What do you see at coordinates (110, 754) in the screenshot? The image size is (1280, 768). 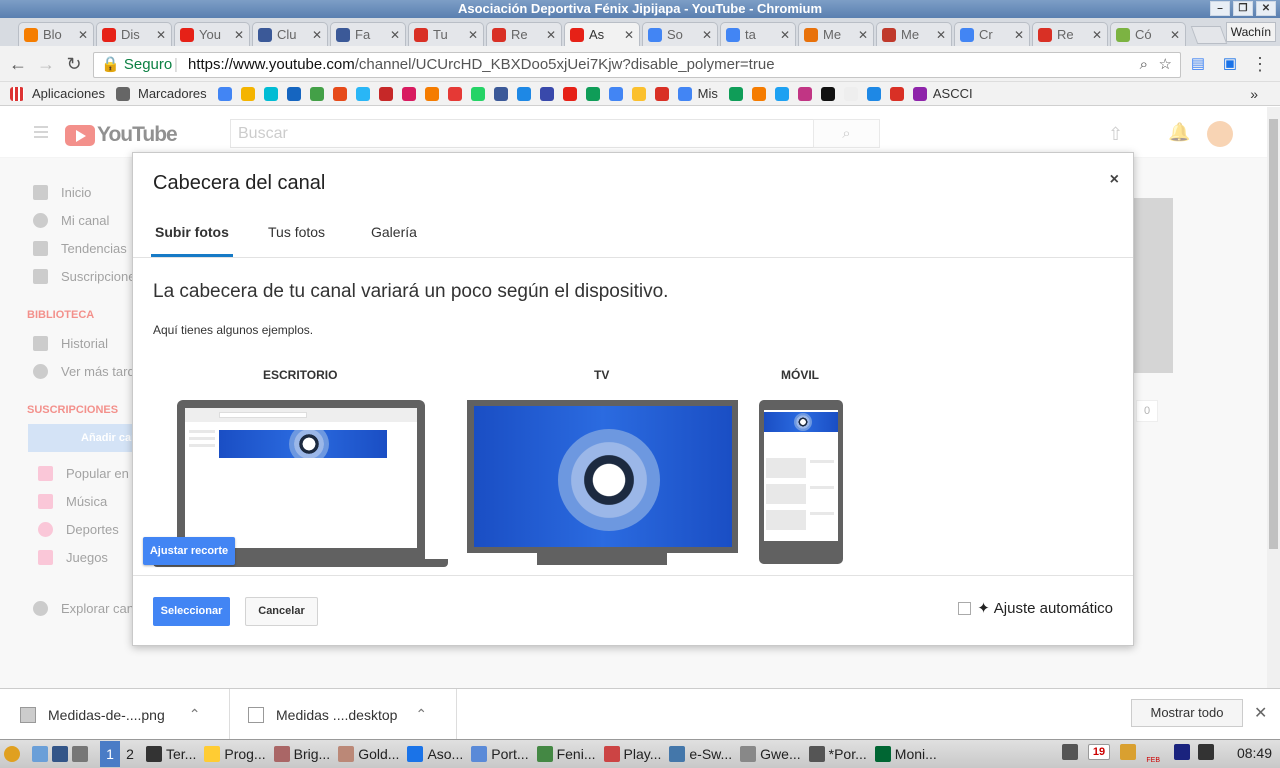 I see `workspace-1: 1` at bounding box center [110, 754].